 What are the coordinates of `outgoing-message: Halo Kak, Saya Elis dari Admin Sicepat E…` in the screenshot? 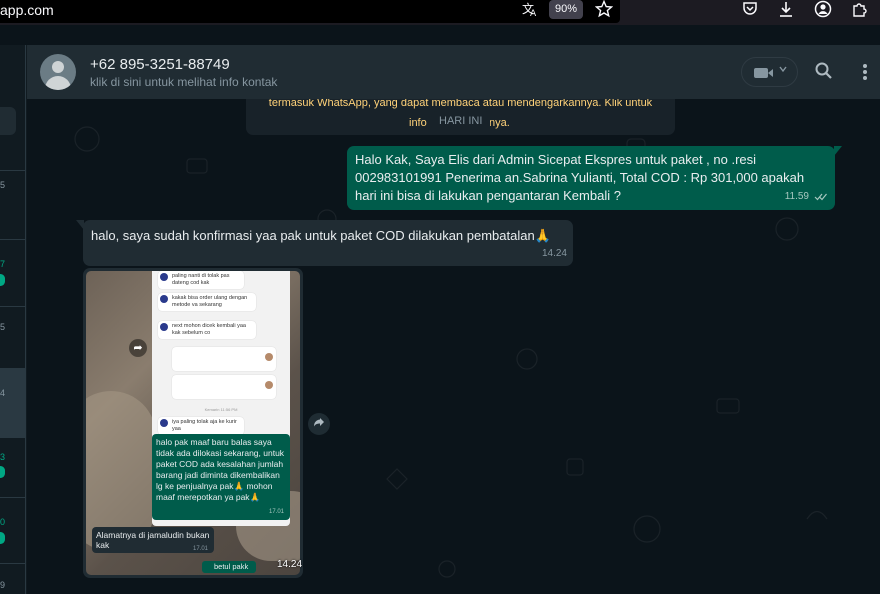 It's located at (594, 178).